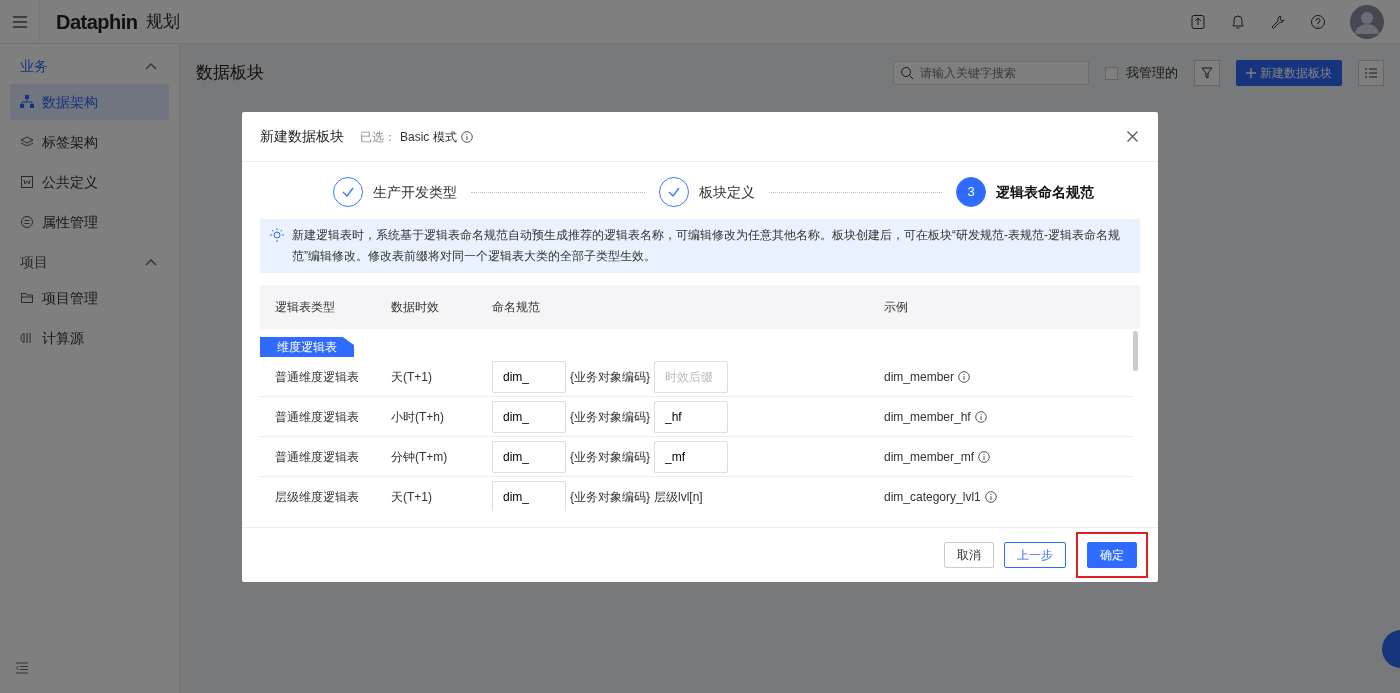 The width and height of the screenshot is (1400, 693). I want to click on sidebar-group: 项目, so click(34, 262).